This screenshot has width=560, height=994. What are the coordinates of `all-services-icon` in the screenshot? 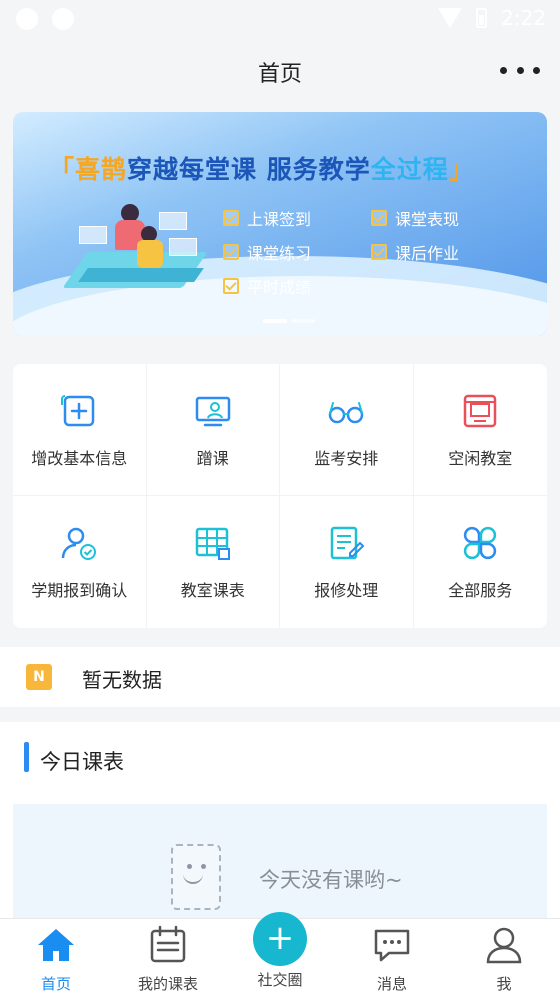 It's located at (480, 543).